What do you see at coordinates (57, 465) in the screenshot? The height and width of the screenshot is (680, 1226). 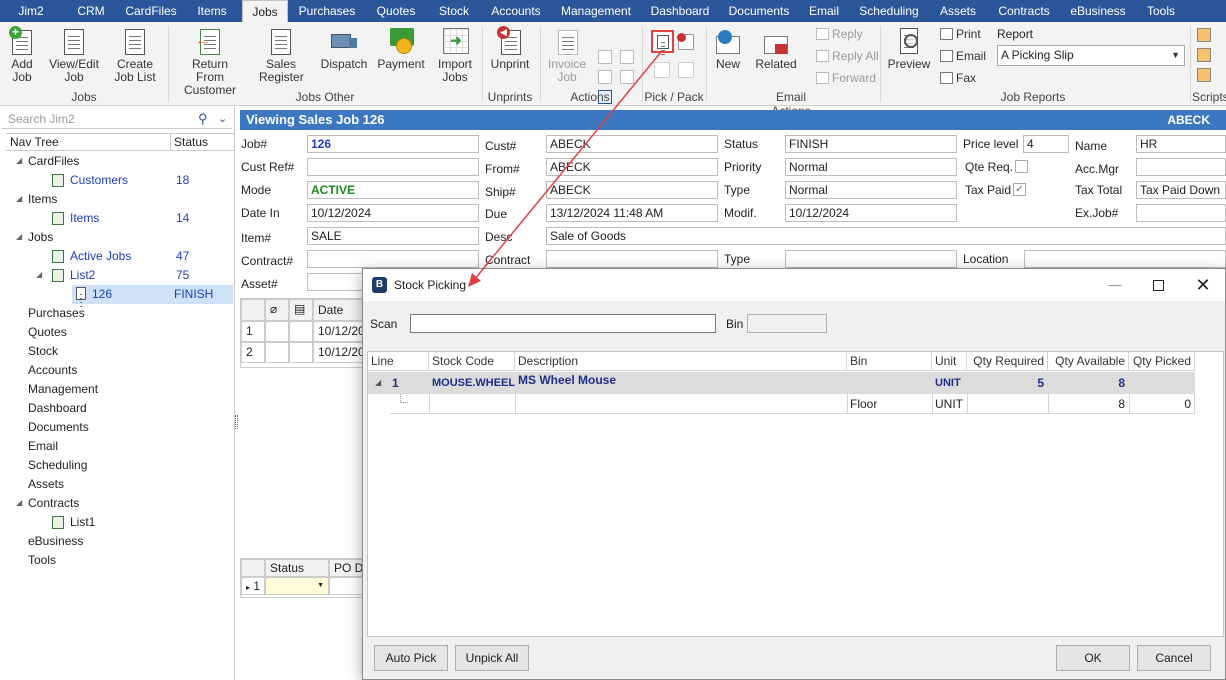 I see `nav-scheduling: Scheduling` at bounding box center [57, 465].